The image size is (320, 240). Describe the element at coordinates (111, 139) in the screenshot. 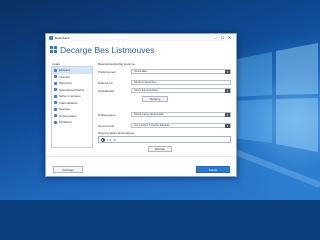

I see `radio-value: 1 0 · 9` at that location.